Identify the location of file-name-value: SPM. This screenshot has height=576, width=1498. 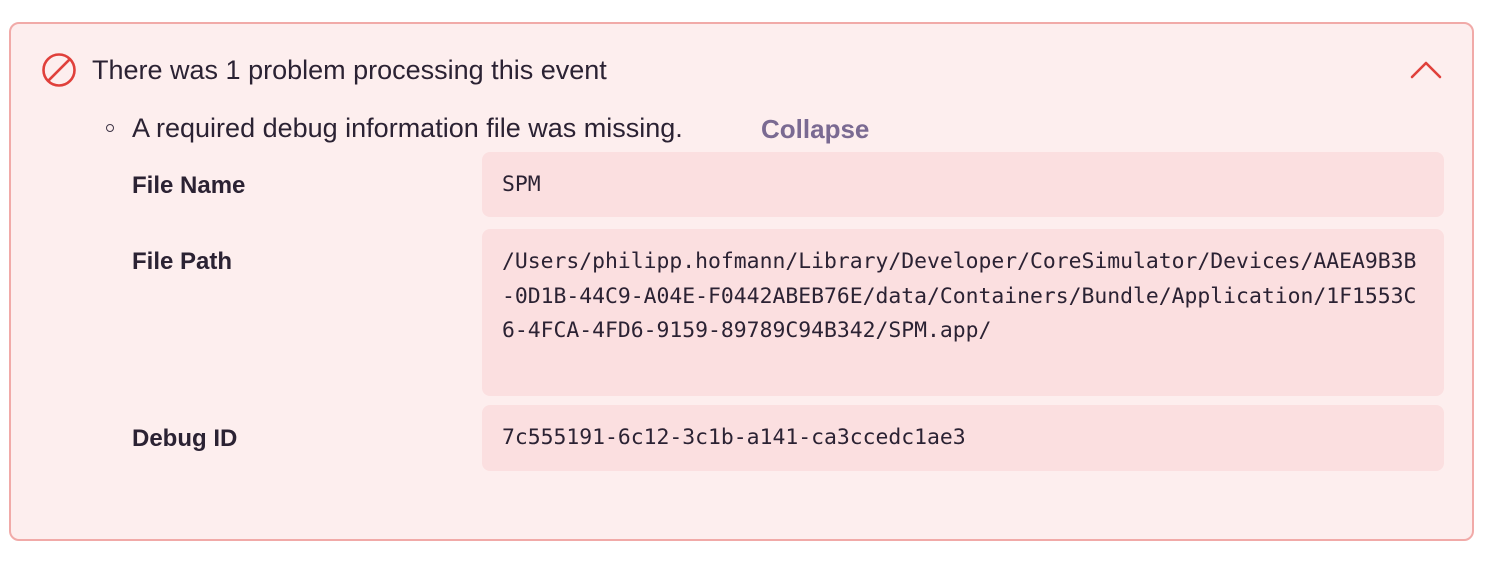
(963, 184).